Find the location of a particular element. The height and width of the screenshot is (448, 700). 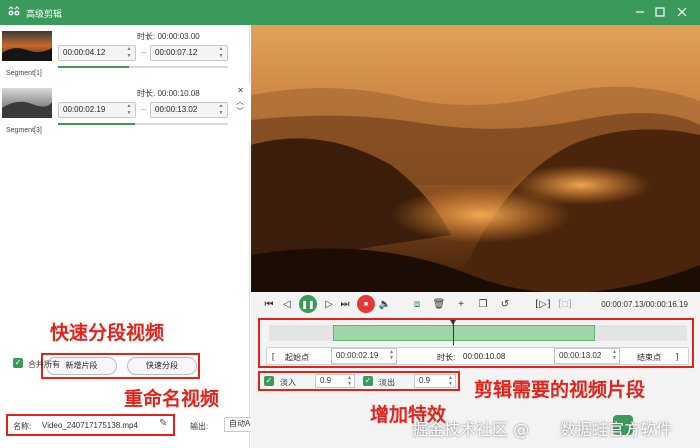

minimize-icon is located at coordinates (640, 12).